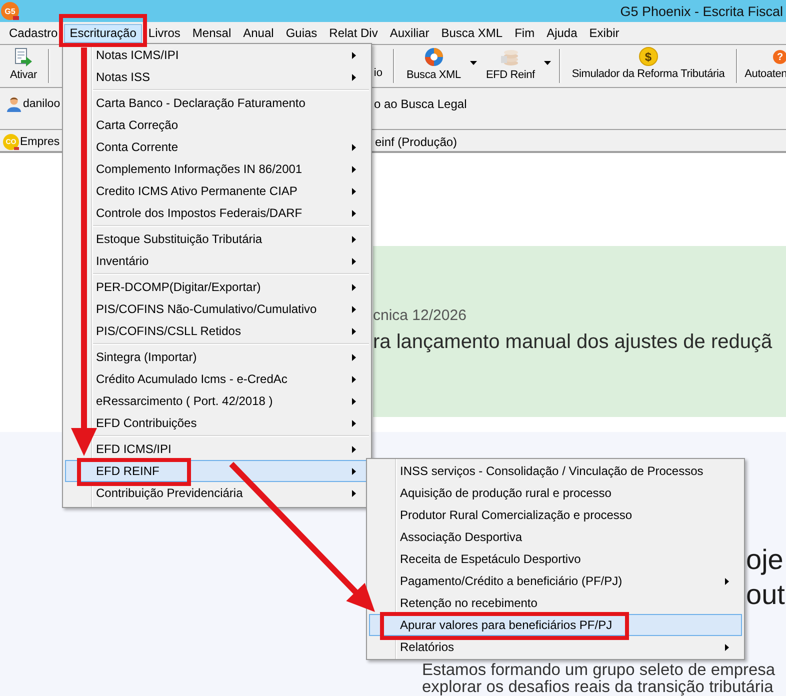 The height and width of the screenshot is (696, 786). What do you see at coordinates (217, 103) in the screenshot?
I see `menu-item: Carta Banco - Declaração Faturamento` at bounding box center [217, 103].